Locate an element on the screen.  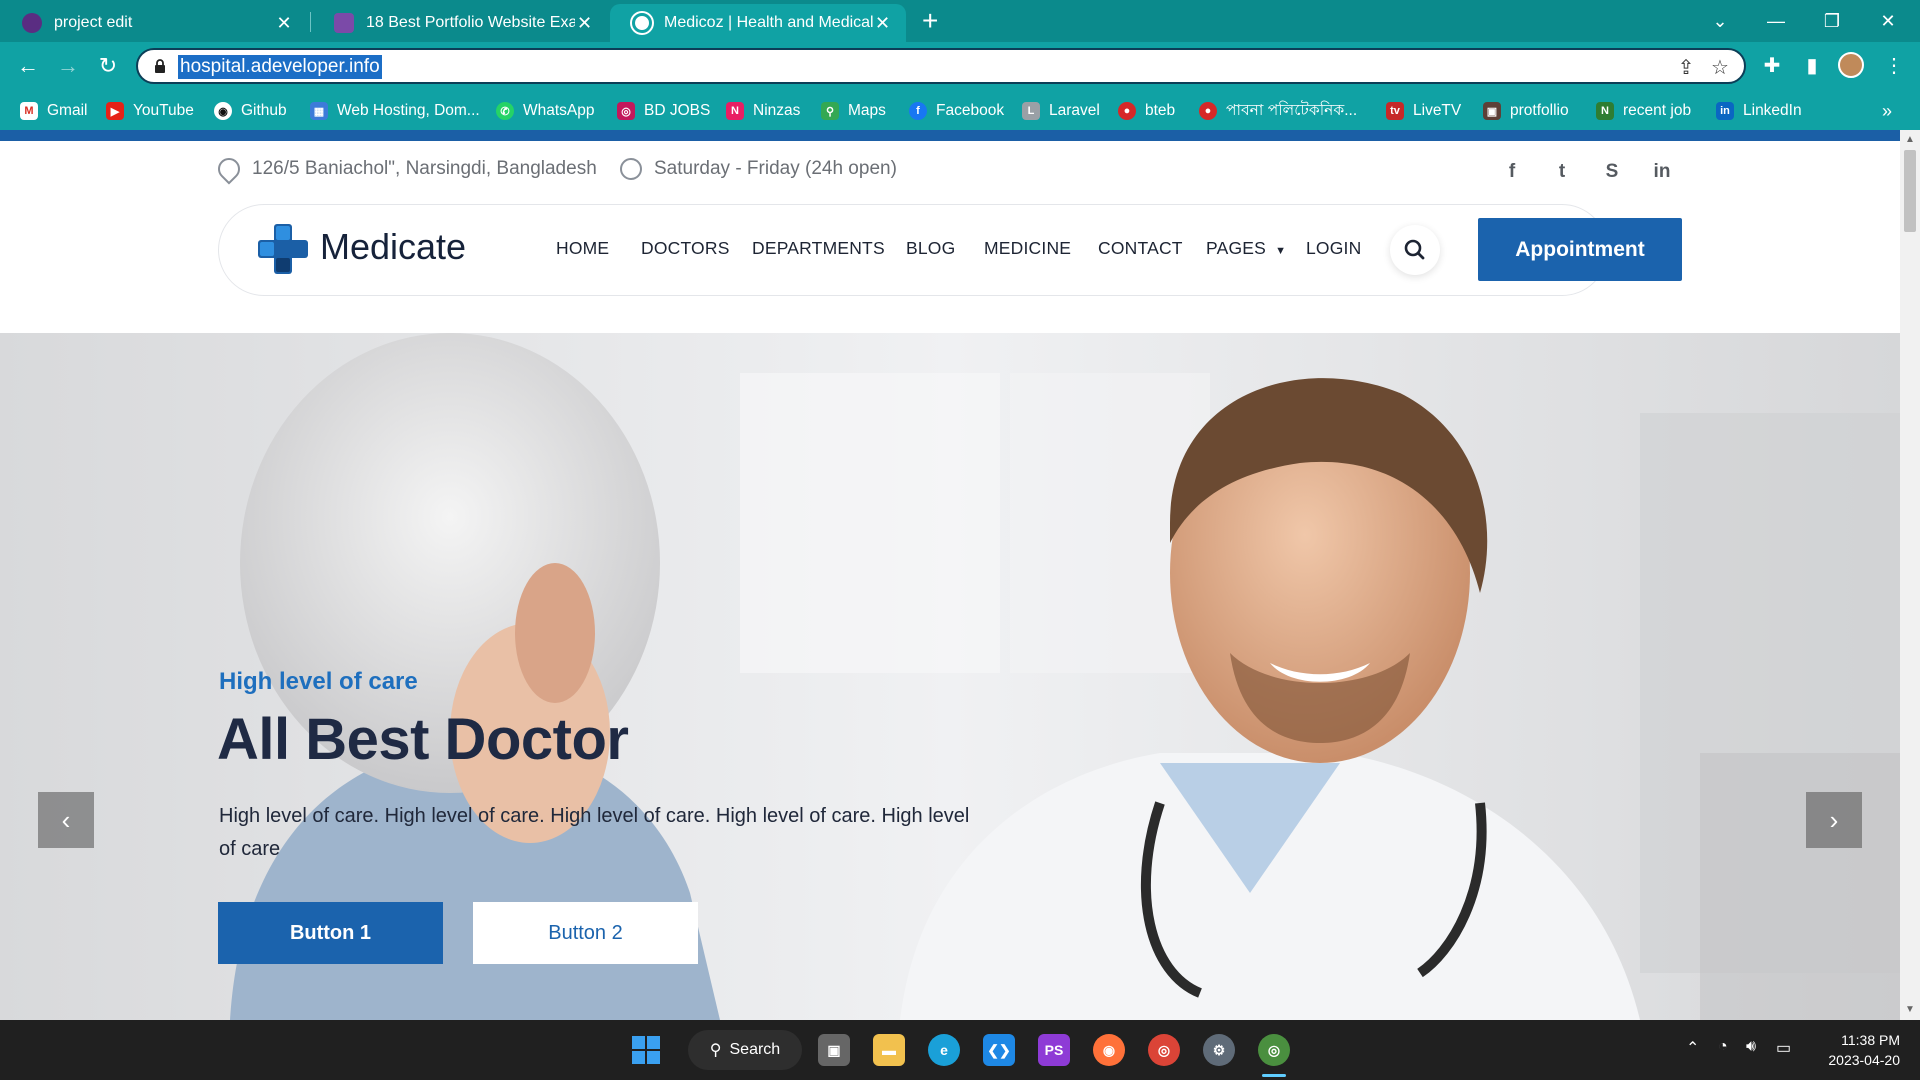
scroll-down-icon: ▼ is located at coordinates (1910, 1009).